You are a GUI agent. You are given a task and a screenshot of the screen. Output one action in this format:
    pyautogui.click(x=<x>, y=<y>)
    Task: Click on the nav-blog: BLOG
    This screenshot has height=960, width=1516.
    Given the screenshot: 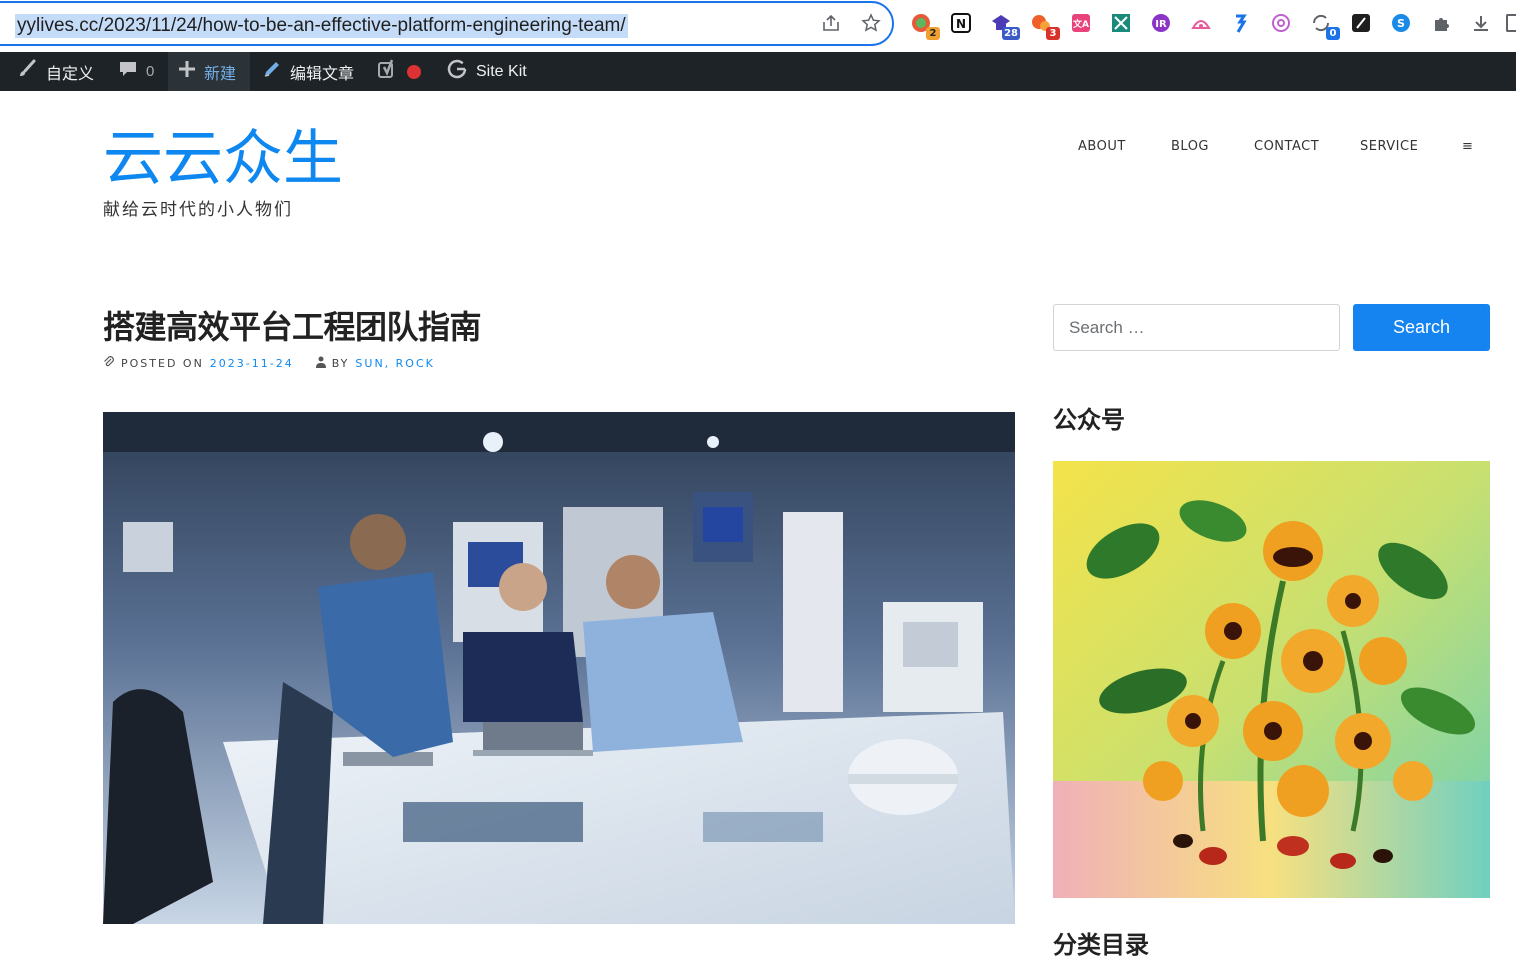 What is the action you would take?
    pyautogui.click(x=1190, y=146)
    